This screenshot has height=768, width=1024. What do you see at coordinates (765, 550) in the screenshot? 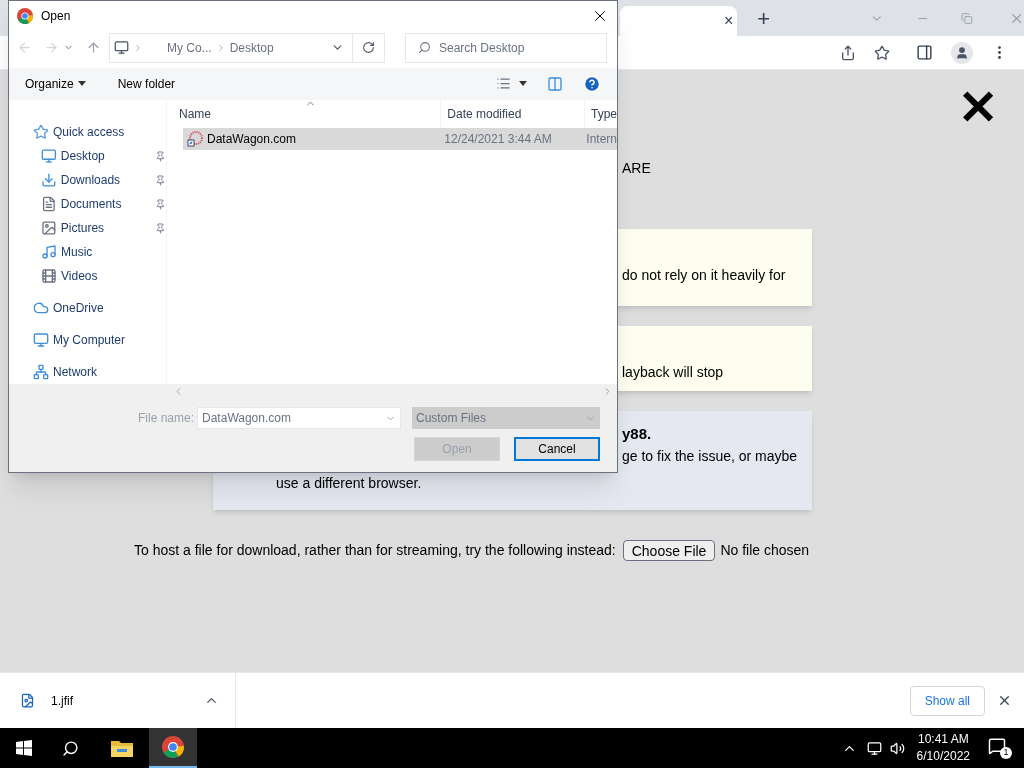
I see `file-status-text: No file chosen` at bounding box center [765, 550].